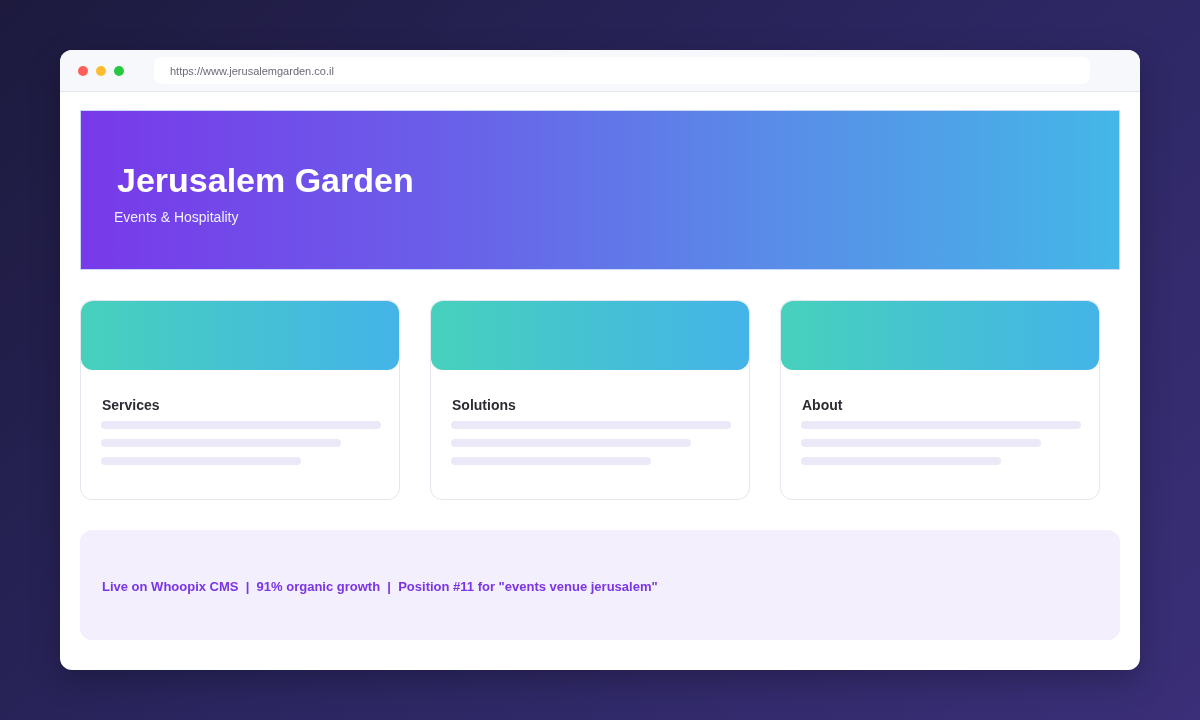 This screenshot has width=1200, height=720. Describe the element at coordinates (822, 405) in the screenshot. I see `card-title: About` at that location.